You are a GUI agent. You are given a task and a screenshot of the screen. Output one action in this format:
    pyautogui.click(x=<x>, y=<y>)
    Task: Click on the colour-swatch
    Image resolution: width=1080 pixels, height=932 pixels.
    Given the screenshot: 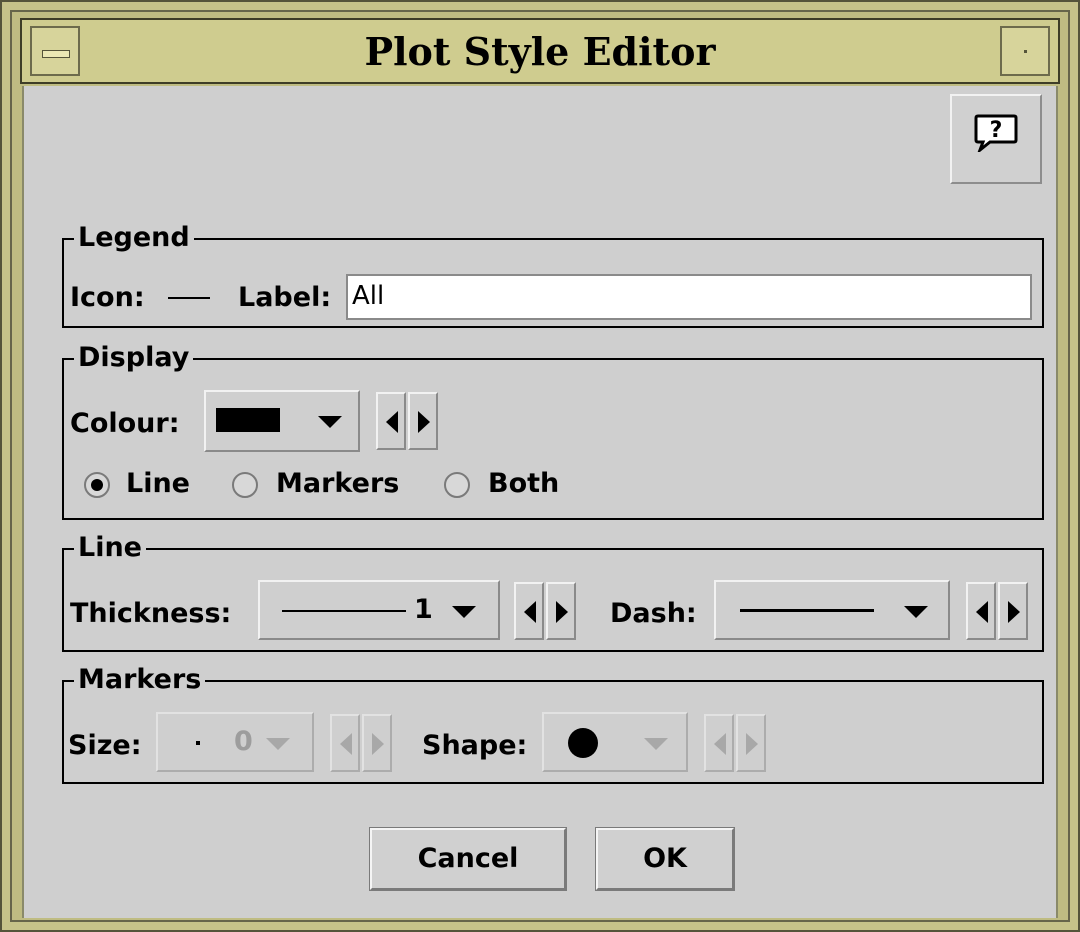 What is the action you would take?
    pyautogui.click(x=248, y=420)
    